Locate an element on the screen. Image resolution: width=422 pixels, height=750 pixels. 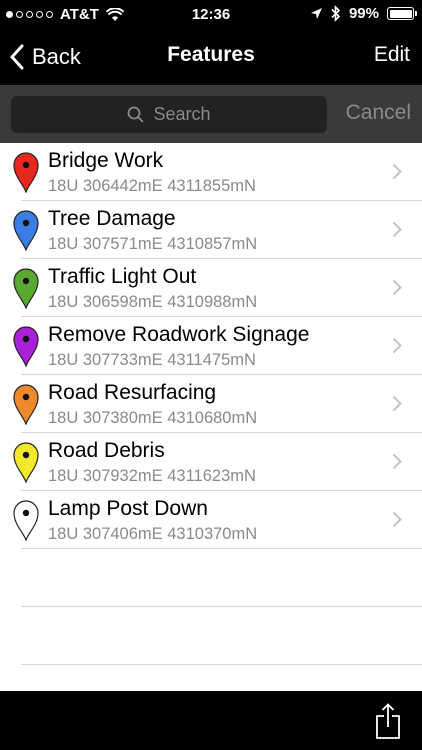
search-input: Search is located at coordinates (169, 114).